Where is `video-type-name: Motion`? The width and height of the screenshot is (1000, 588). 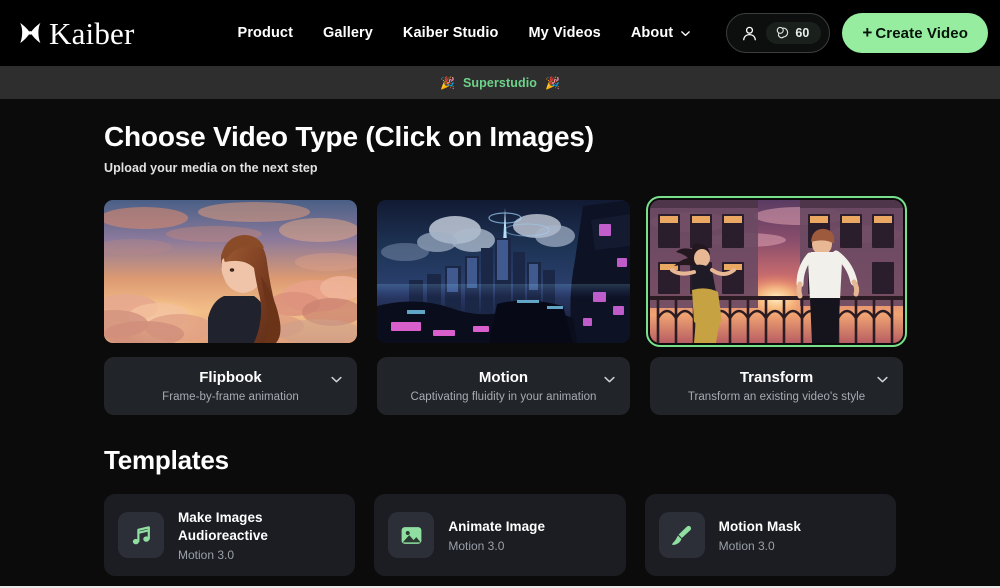
video-type-name: Motion is located at coordinates (503, 378).